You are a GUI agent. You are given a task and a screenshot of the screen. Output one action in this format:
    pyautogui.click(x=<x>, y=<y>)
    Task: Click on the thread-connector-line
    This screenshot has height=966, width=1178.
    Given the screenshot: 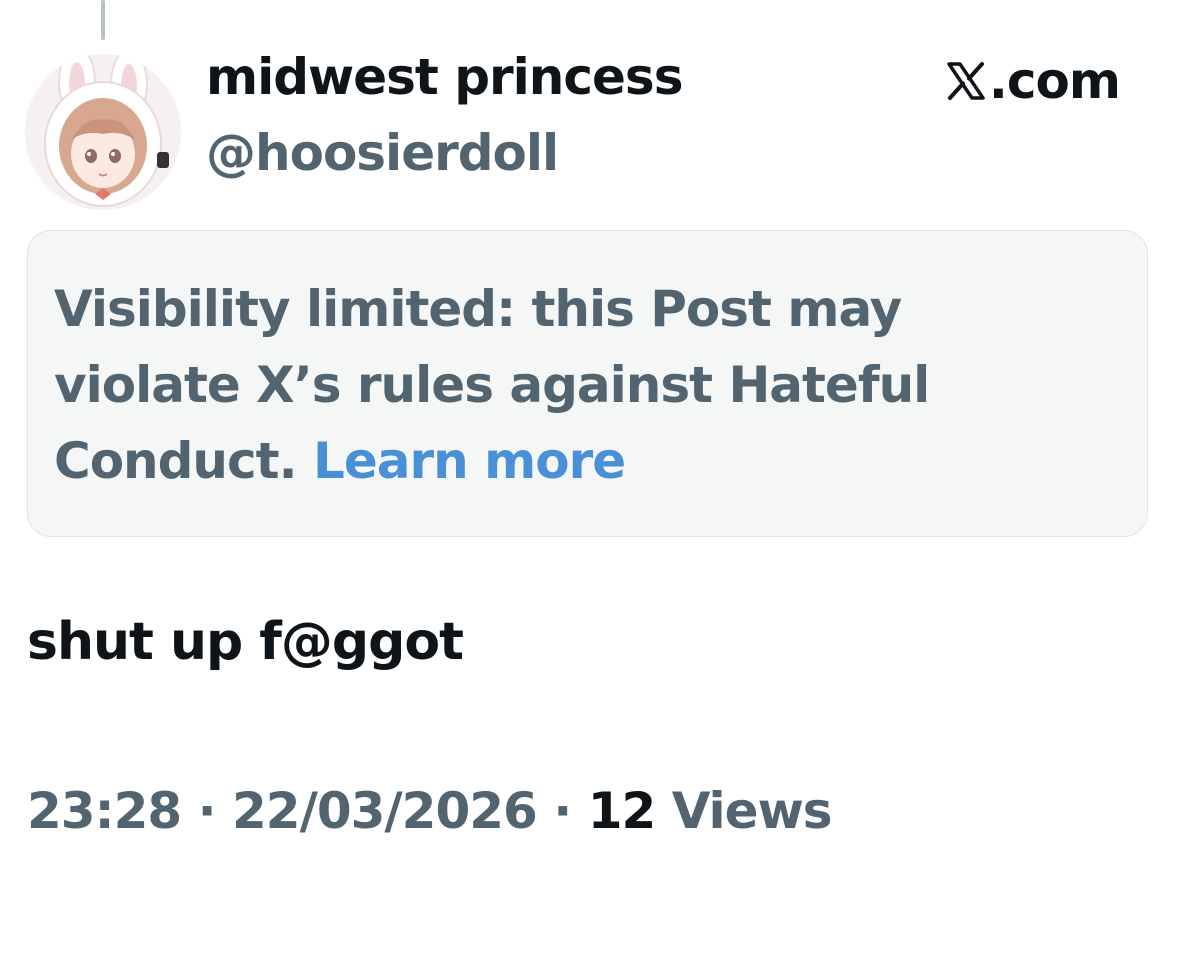 What is the action you would take?
    pyautogui.click(x=103, y=20)
    